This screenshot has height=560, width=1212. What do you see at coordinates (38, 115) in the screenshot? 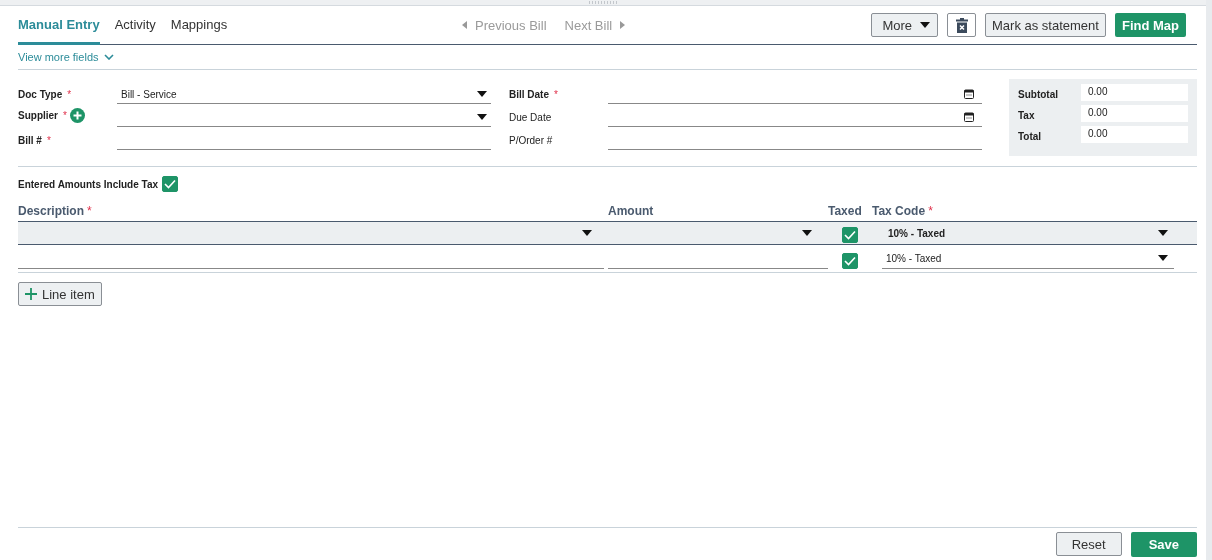
I see `field-label: Supplier` at bounding box center [38, 115].